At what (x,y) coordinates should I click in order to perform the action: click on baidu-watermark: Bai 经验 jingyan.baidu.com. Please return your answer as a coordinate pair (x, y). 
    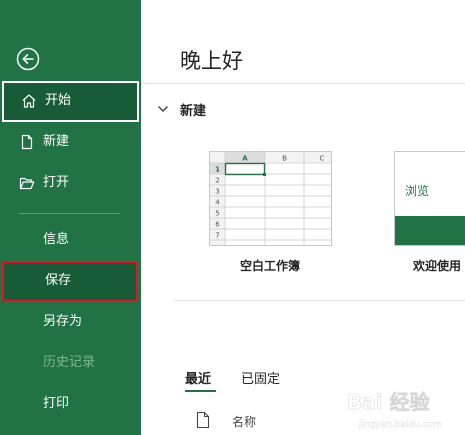
    Looking at the image, I should click on (395, 410).